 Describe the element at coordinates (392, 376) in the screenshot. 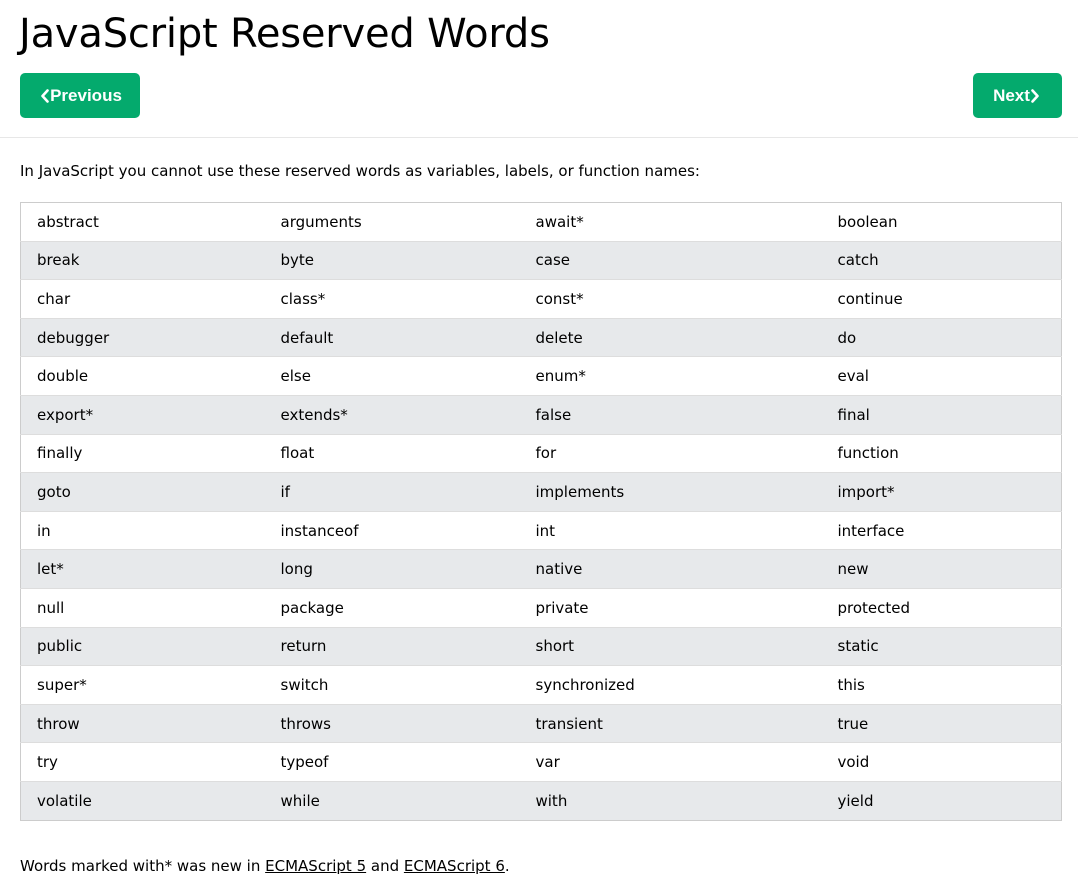

I see `table-cell: else` at that location.